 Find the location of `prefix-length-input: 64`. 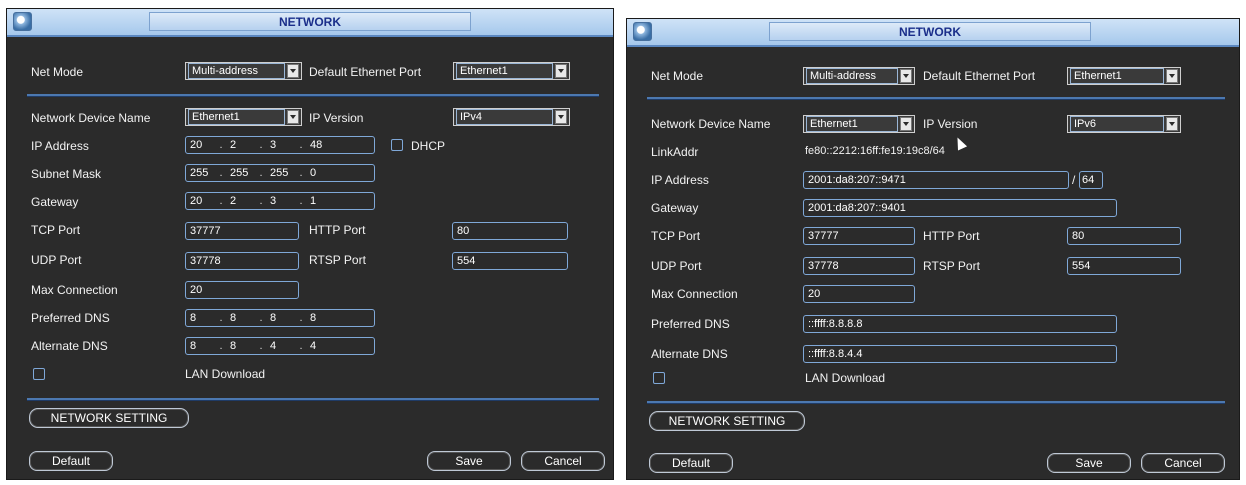

prefix-length-input: 64 is located at coordinates (1091, 180).